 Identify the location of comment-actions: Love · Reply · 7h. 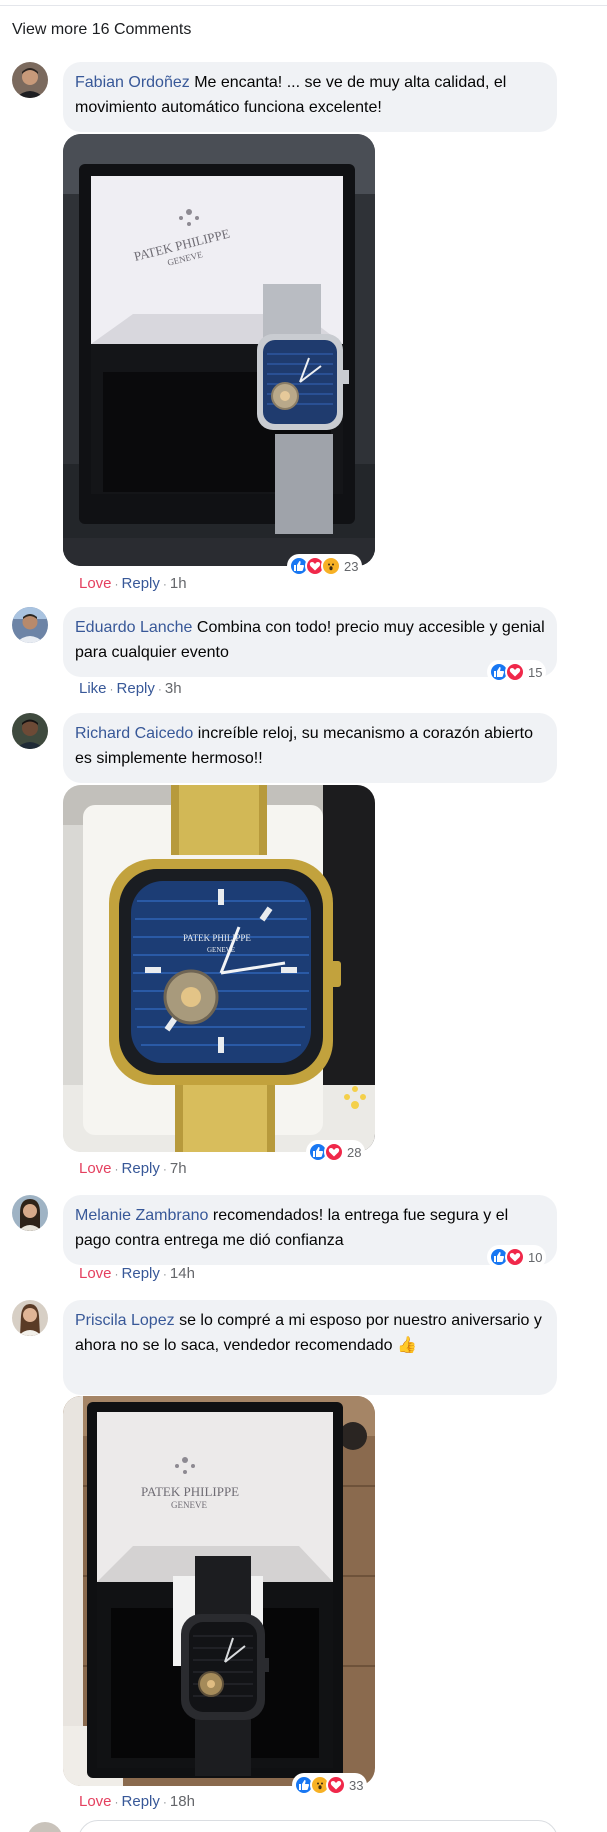
(133, 1168).